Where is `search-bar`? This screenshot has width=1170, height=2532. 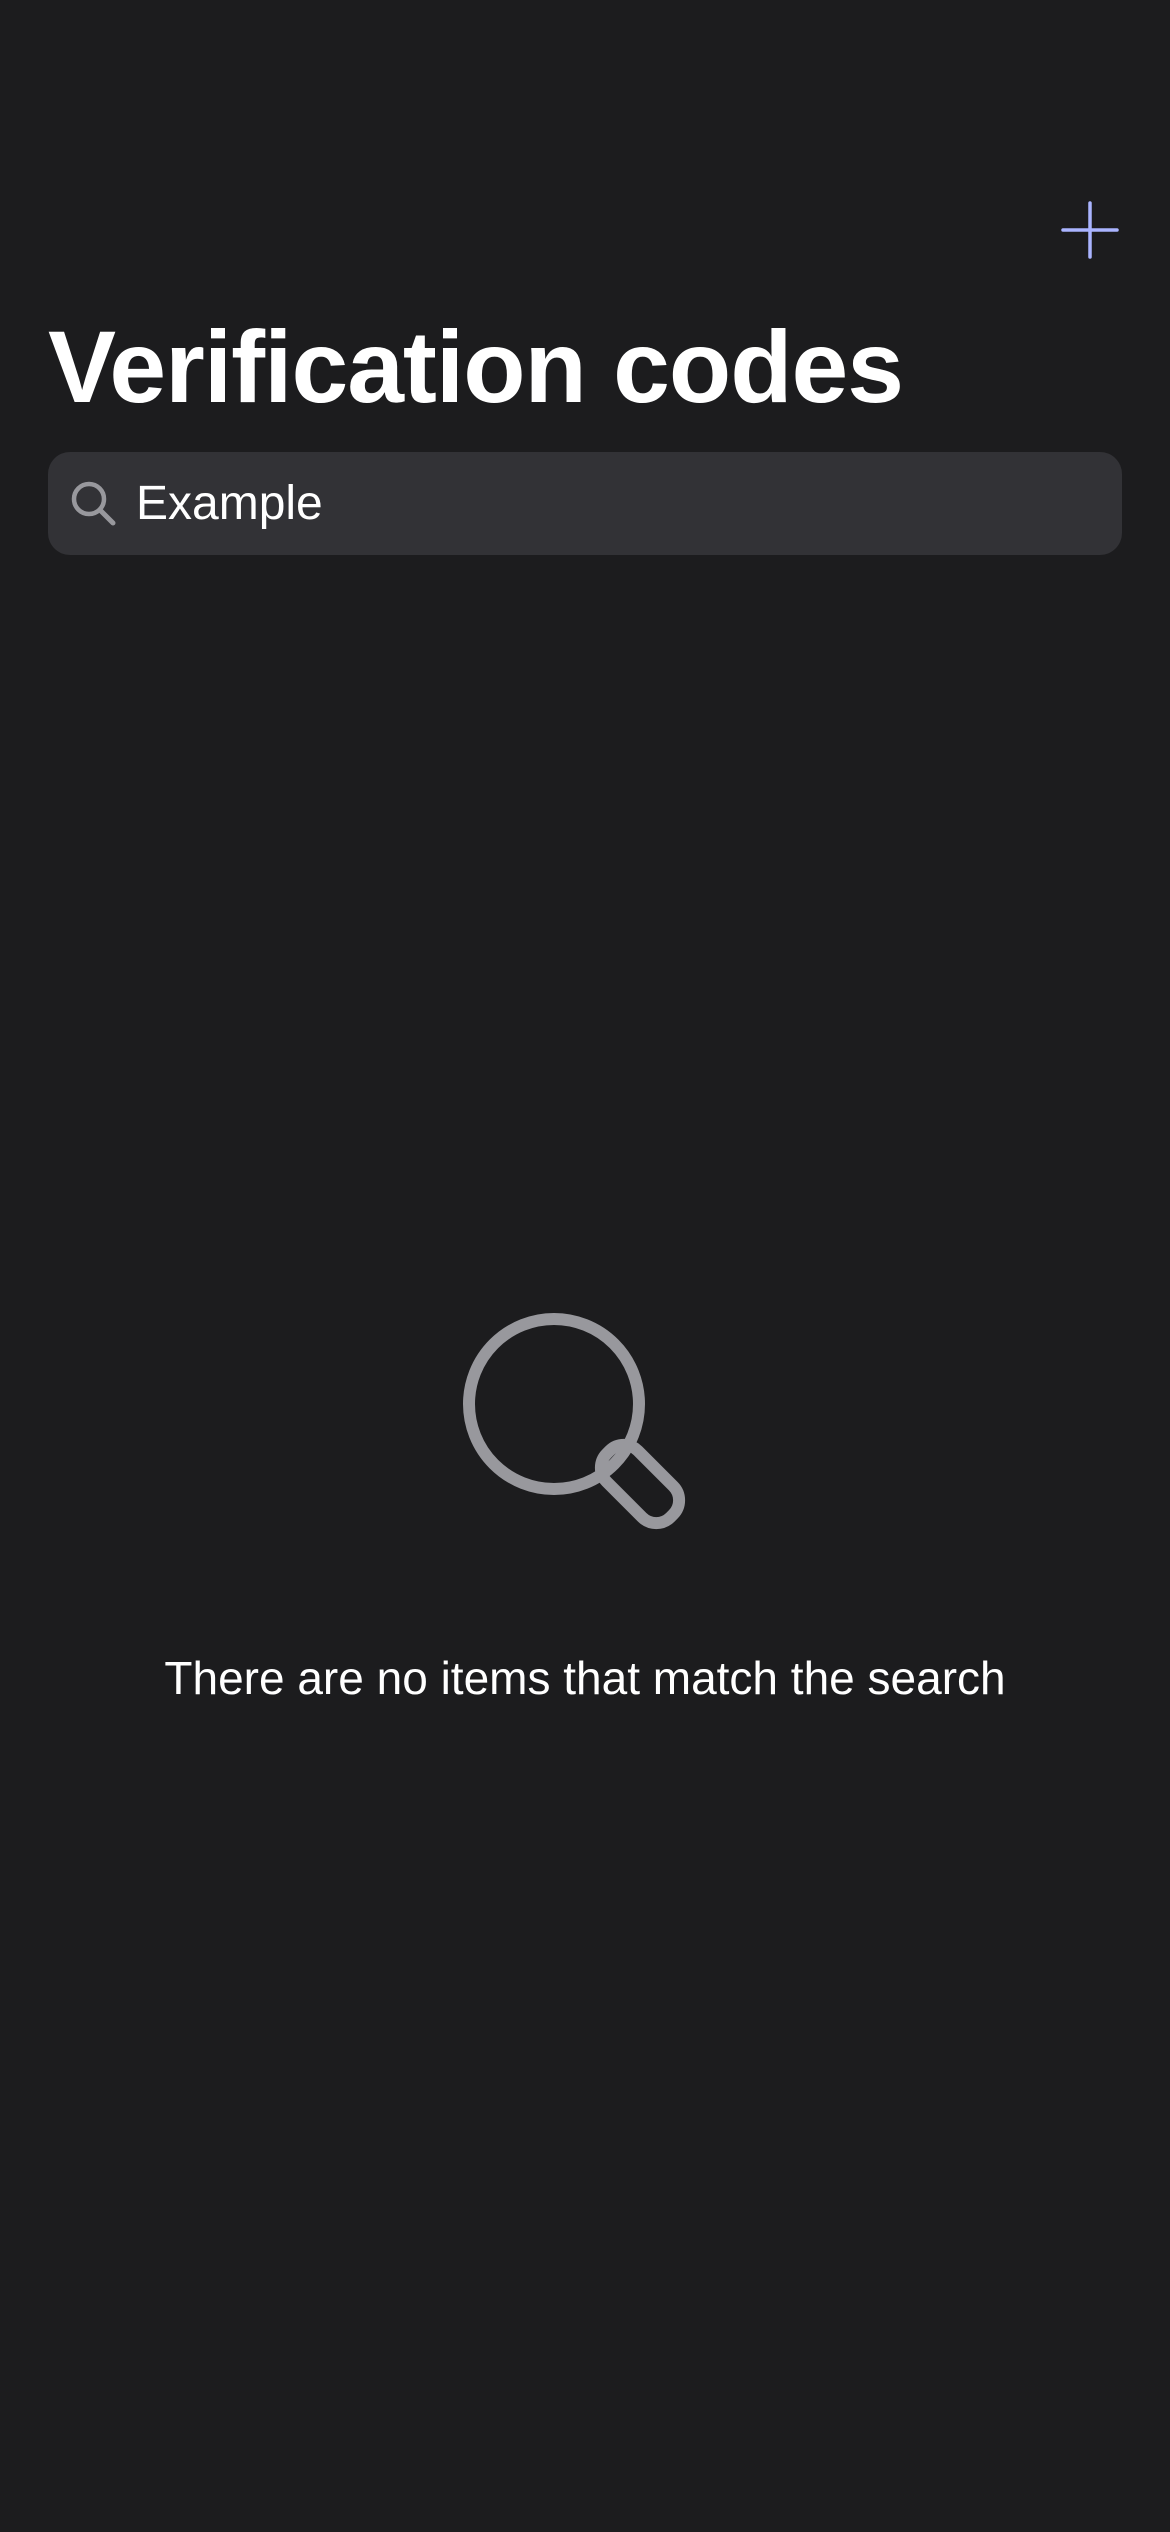
search-bar is located at coordinates (585, 503).